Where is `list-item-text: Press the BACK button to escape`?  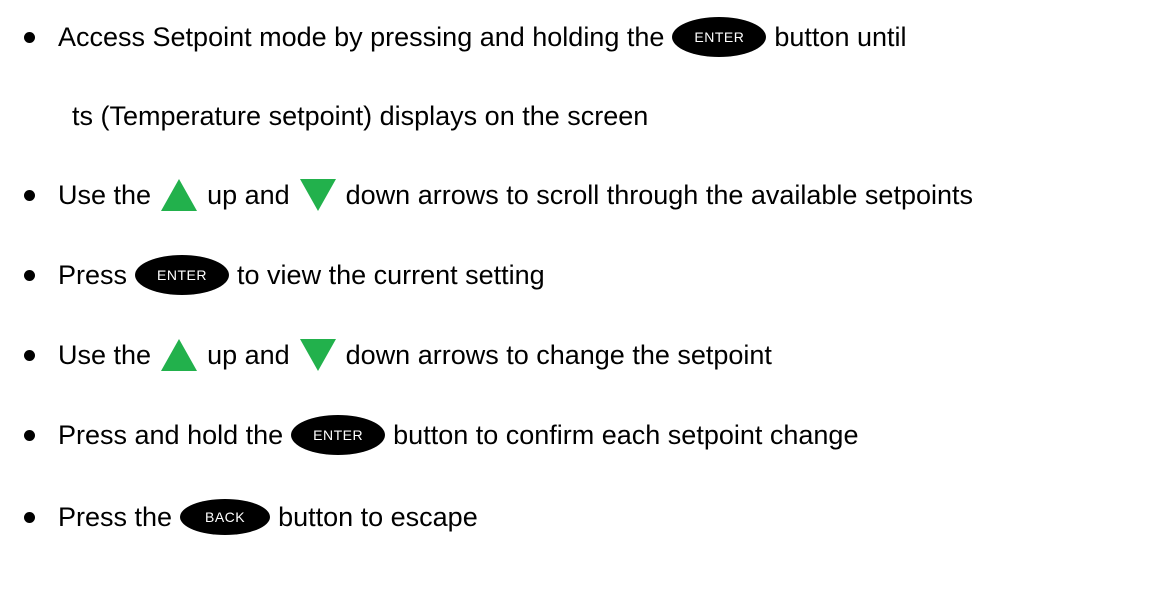 list-item-text: Press the BACK button to escape is located at coordinates (268, 517).